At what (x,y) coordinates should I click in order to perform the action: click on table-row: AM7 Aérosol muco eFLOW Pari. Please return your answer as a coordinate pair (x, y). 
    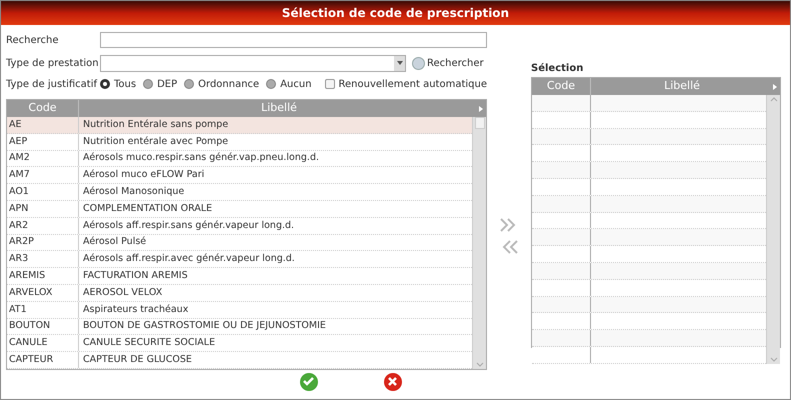
    Looking at the image, I should click on (239, 175).